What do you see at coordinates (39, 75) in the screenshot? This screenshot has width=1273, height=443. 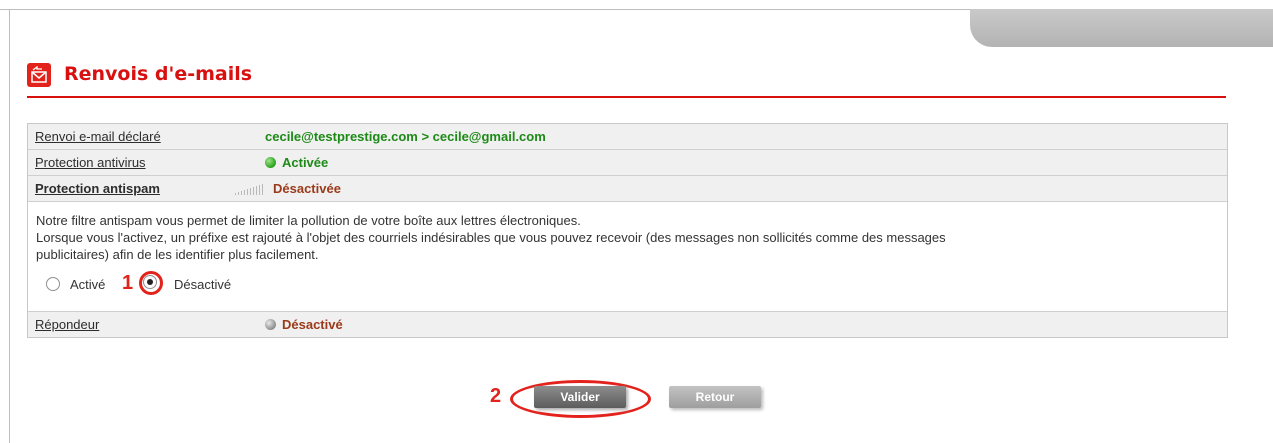 I see `email-forward-icon` at bounding box center [39, 75].